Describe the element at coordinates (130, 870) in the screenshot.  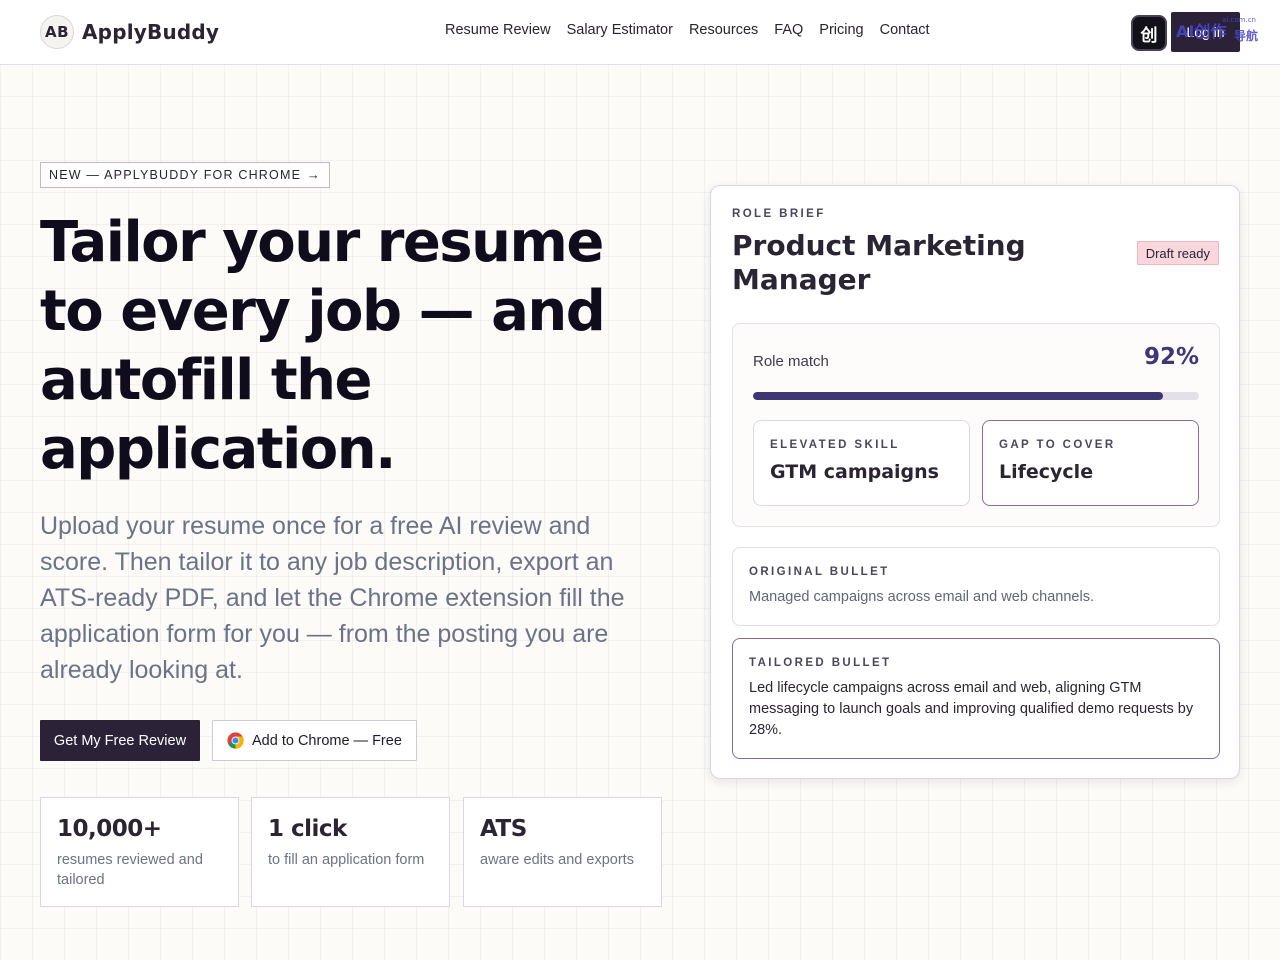
I see `stat-caption: resumes reviewed and tailored` at that location.